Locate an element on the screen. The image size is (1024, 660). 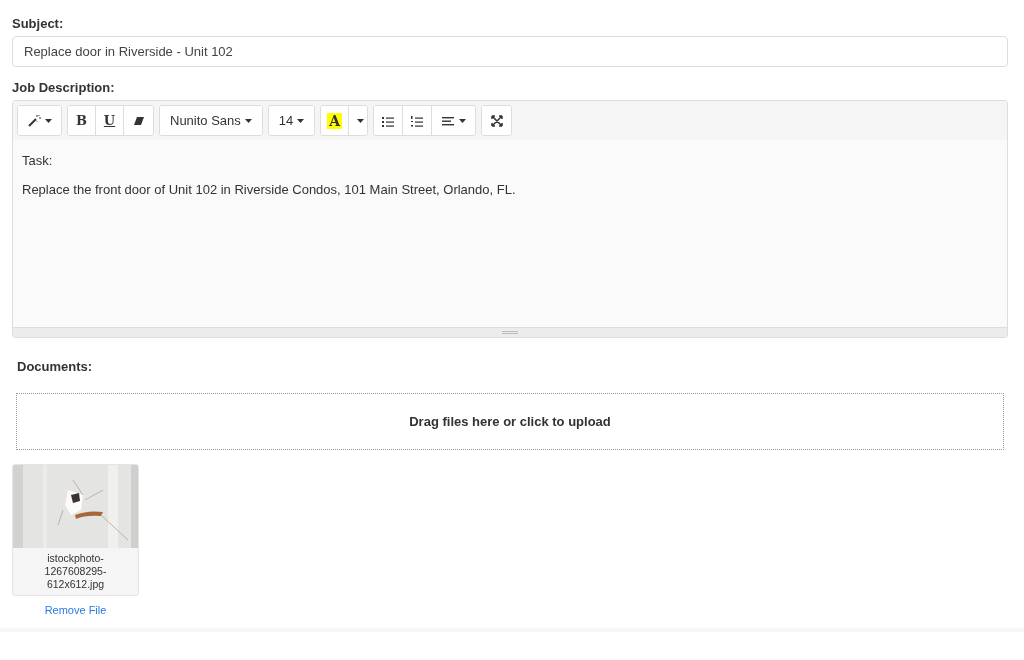
style-button is located at coordinates (39, 120).